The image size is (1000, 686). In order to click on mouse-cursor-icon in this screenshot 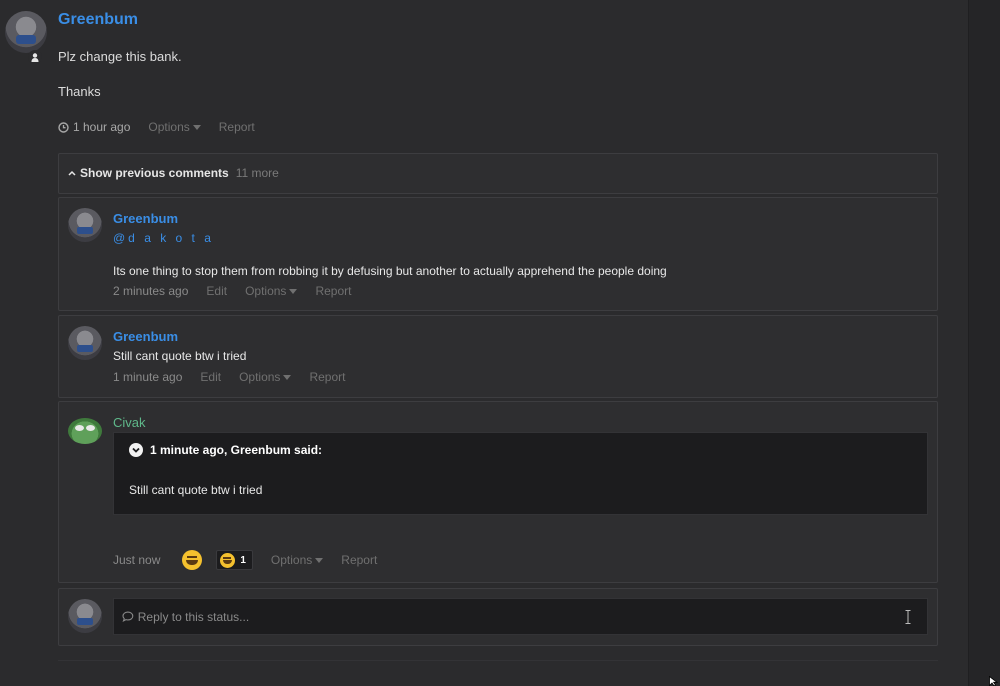, I will do `click(994, 681)`.